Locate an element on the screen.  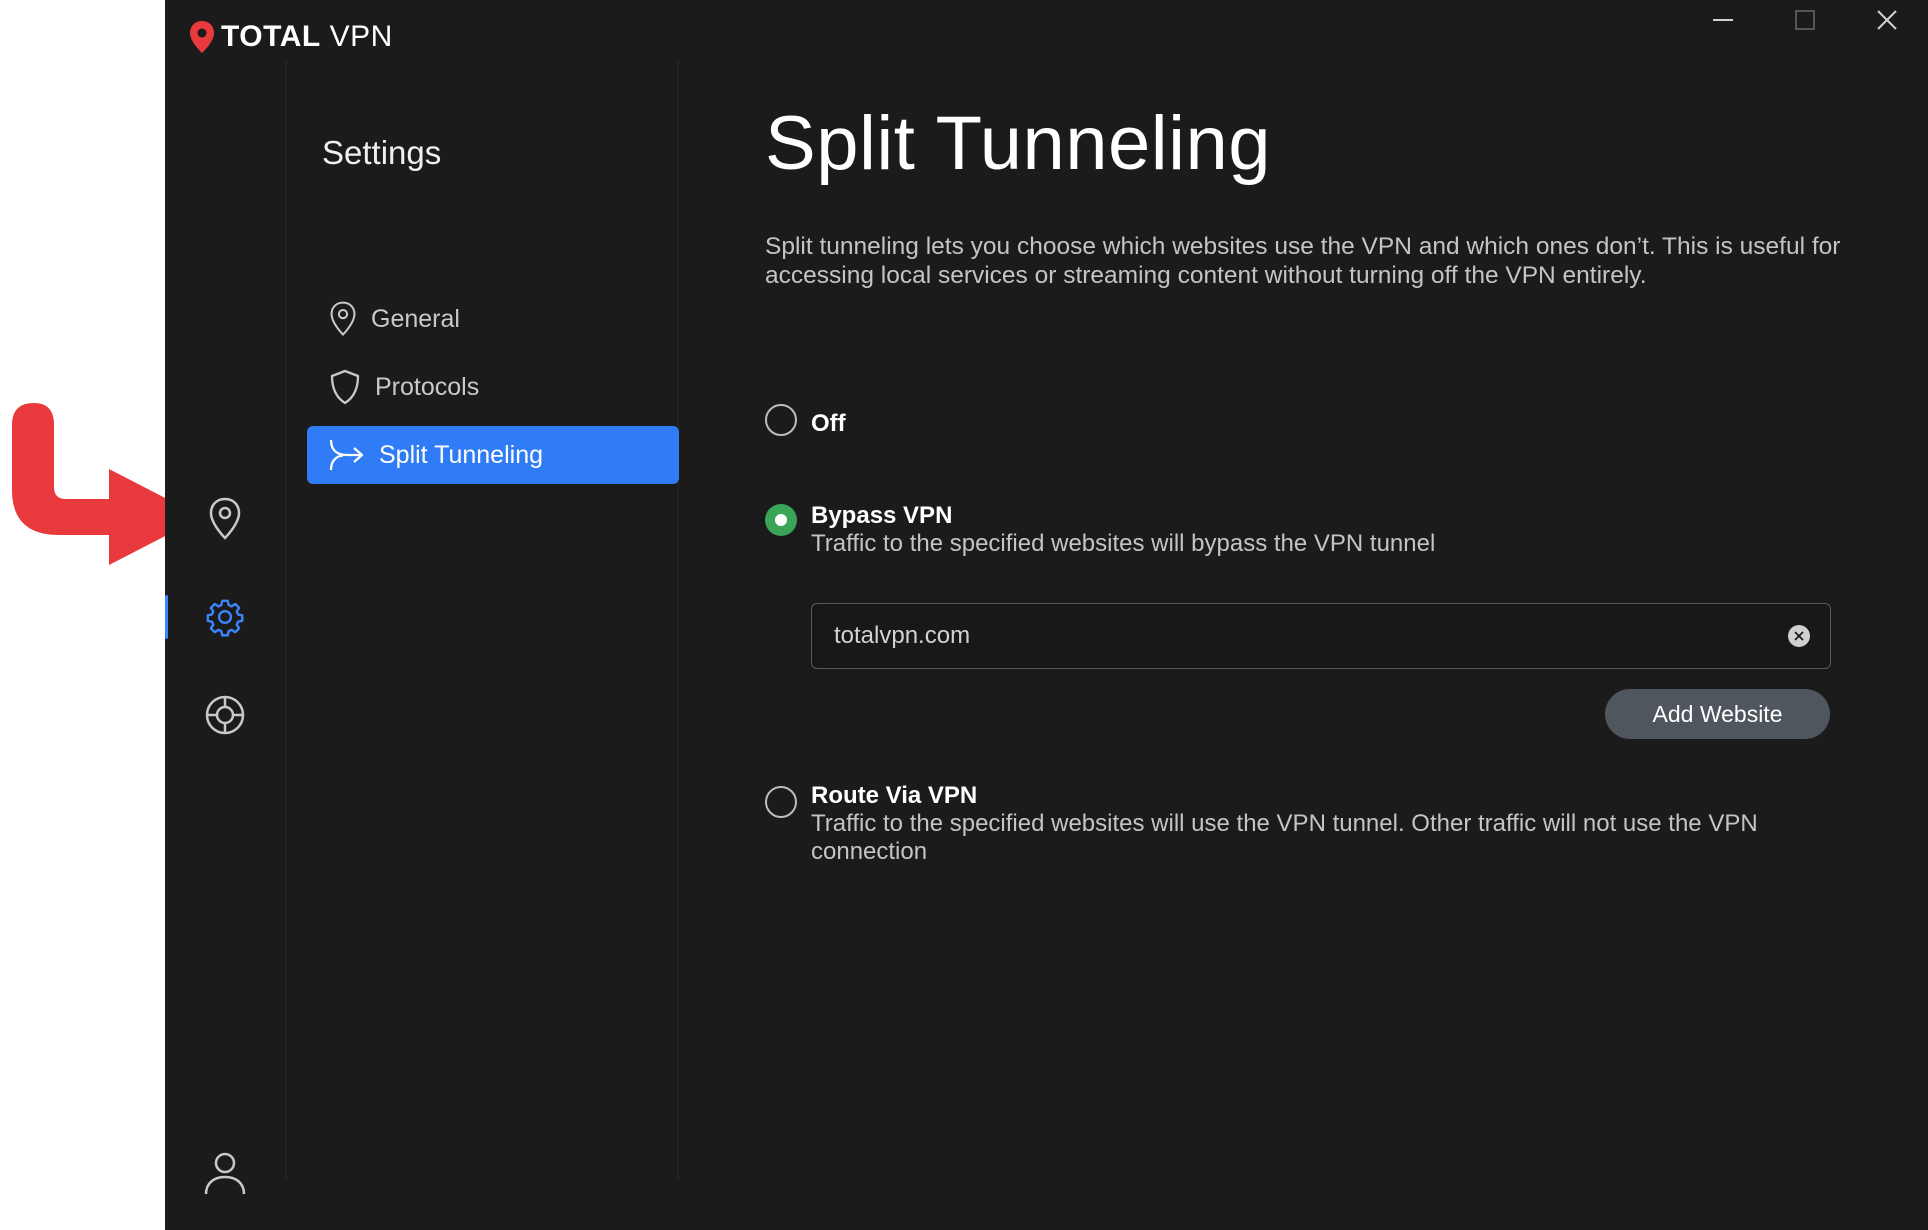
rail-item-locations is located at coordinates (225, 519).